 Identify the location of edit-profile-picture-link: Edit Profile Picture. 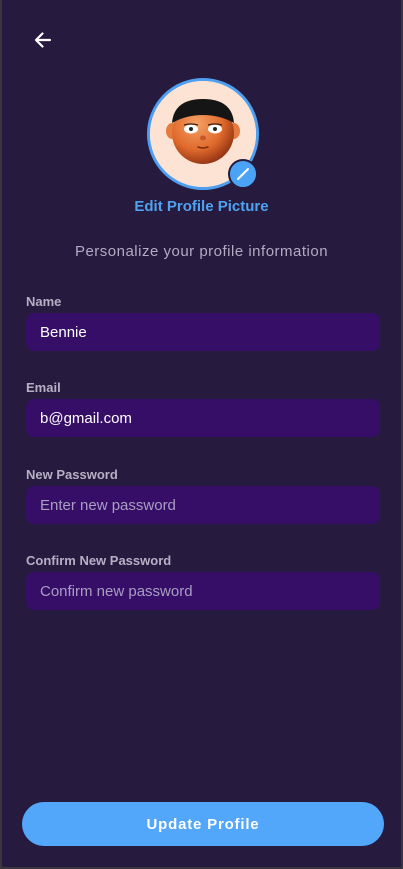
(201, 206).